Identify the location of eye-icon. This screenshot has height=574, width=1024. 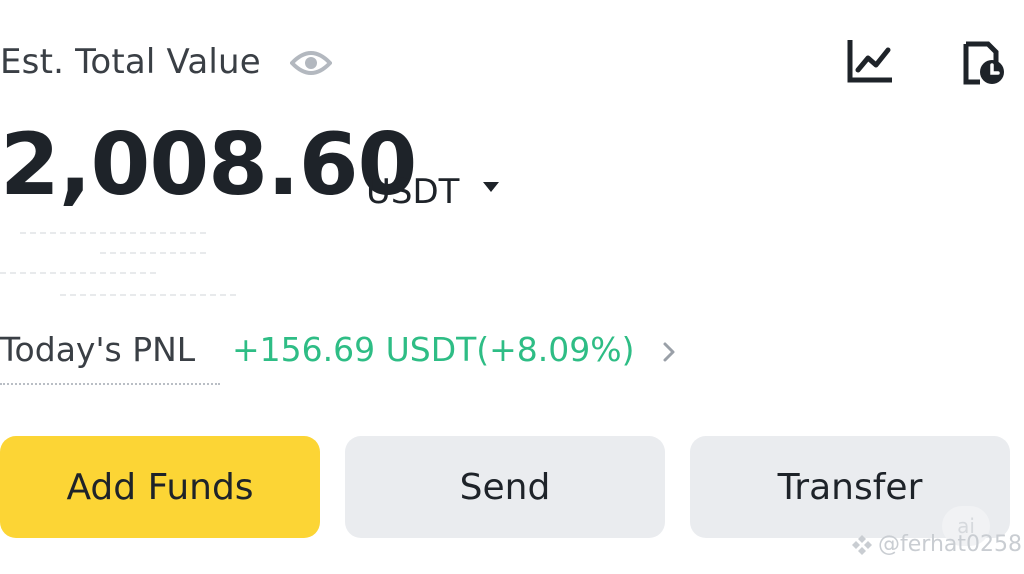
(311, 63).